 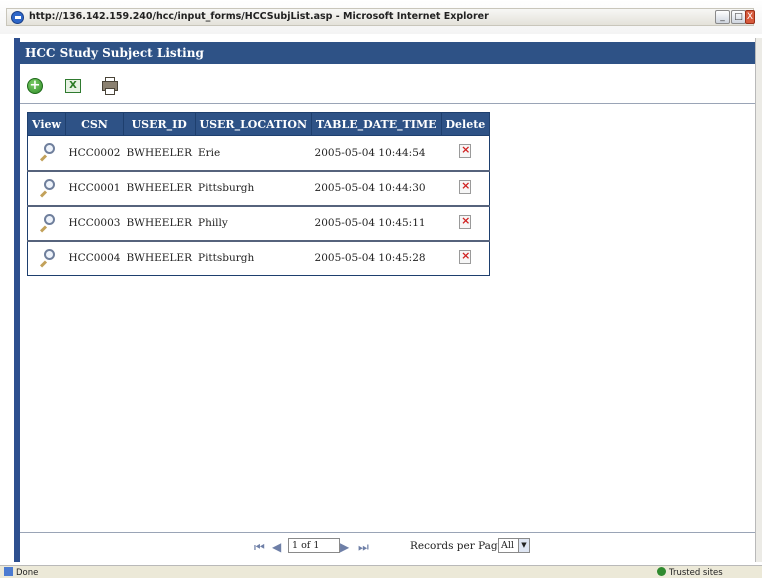 I want to click on column-header-table-date-time: TABLE_DATE_TIME, so click(x=376, y=124).